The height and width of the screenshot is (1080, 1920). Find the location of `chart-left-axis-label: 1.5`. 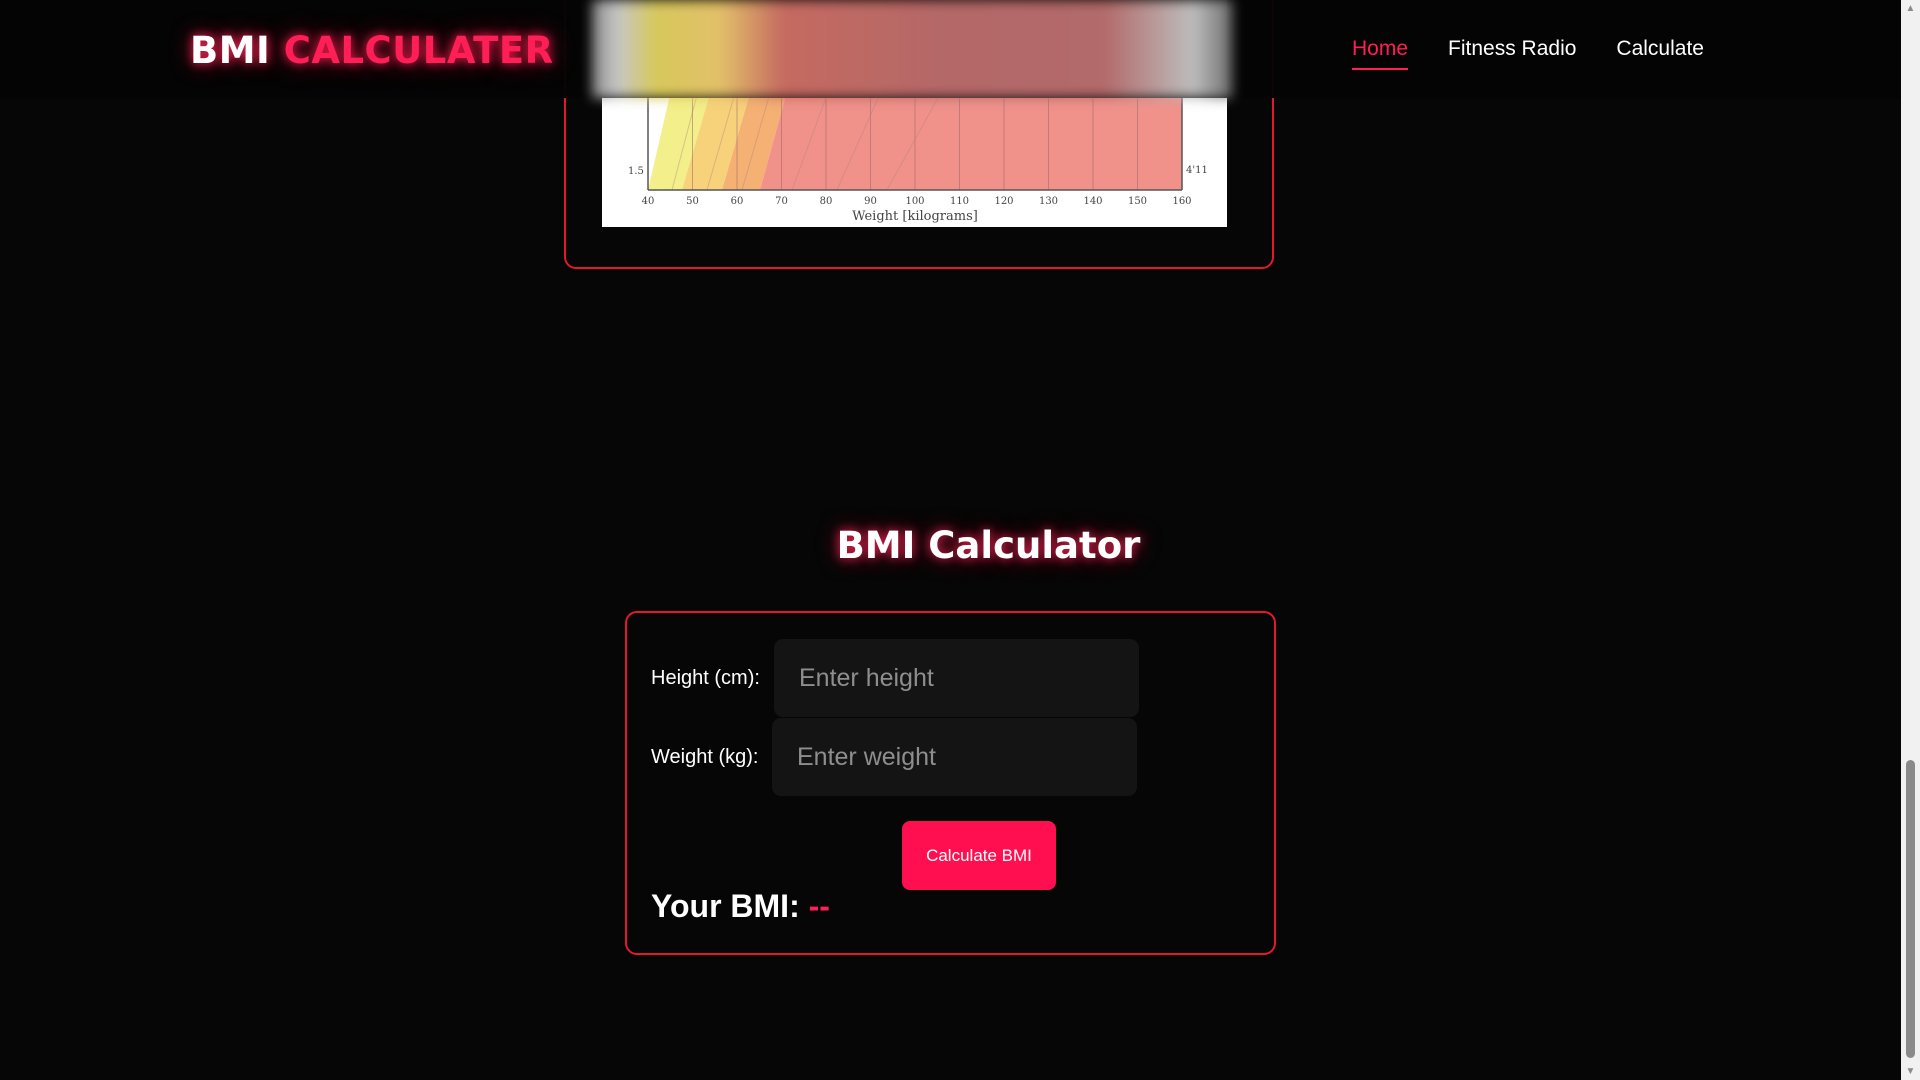

chart-left-axis-label: 1.5 is located at coordinates (636, 171).